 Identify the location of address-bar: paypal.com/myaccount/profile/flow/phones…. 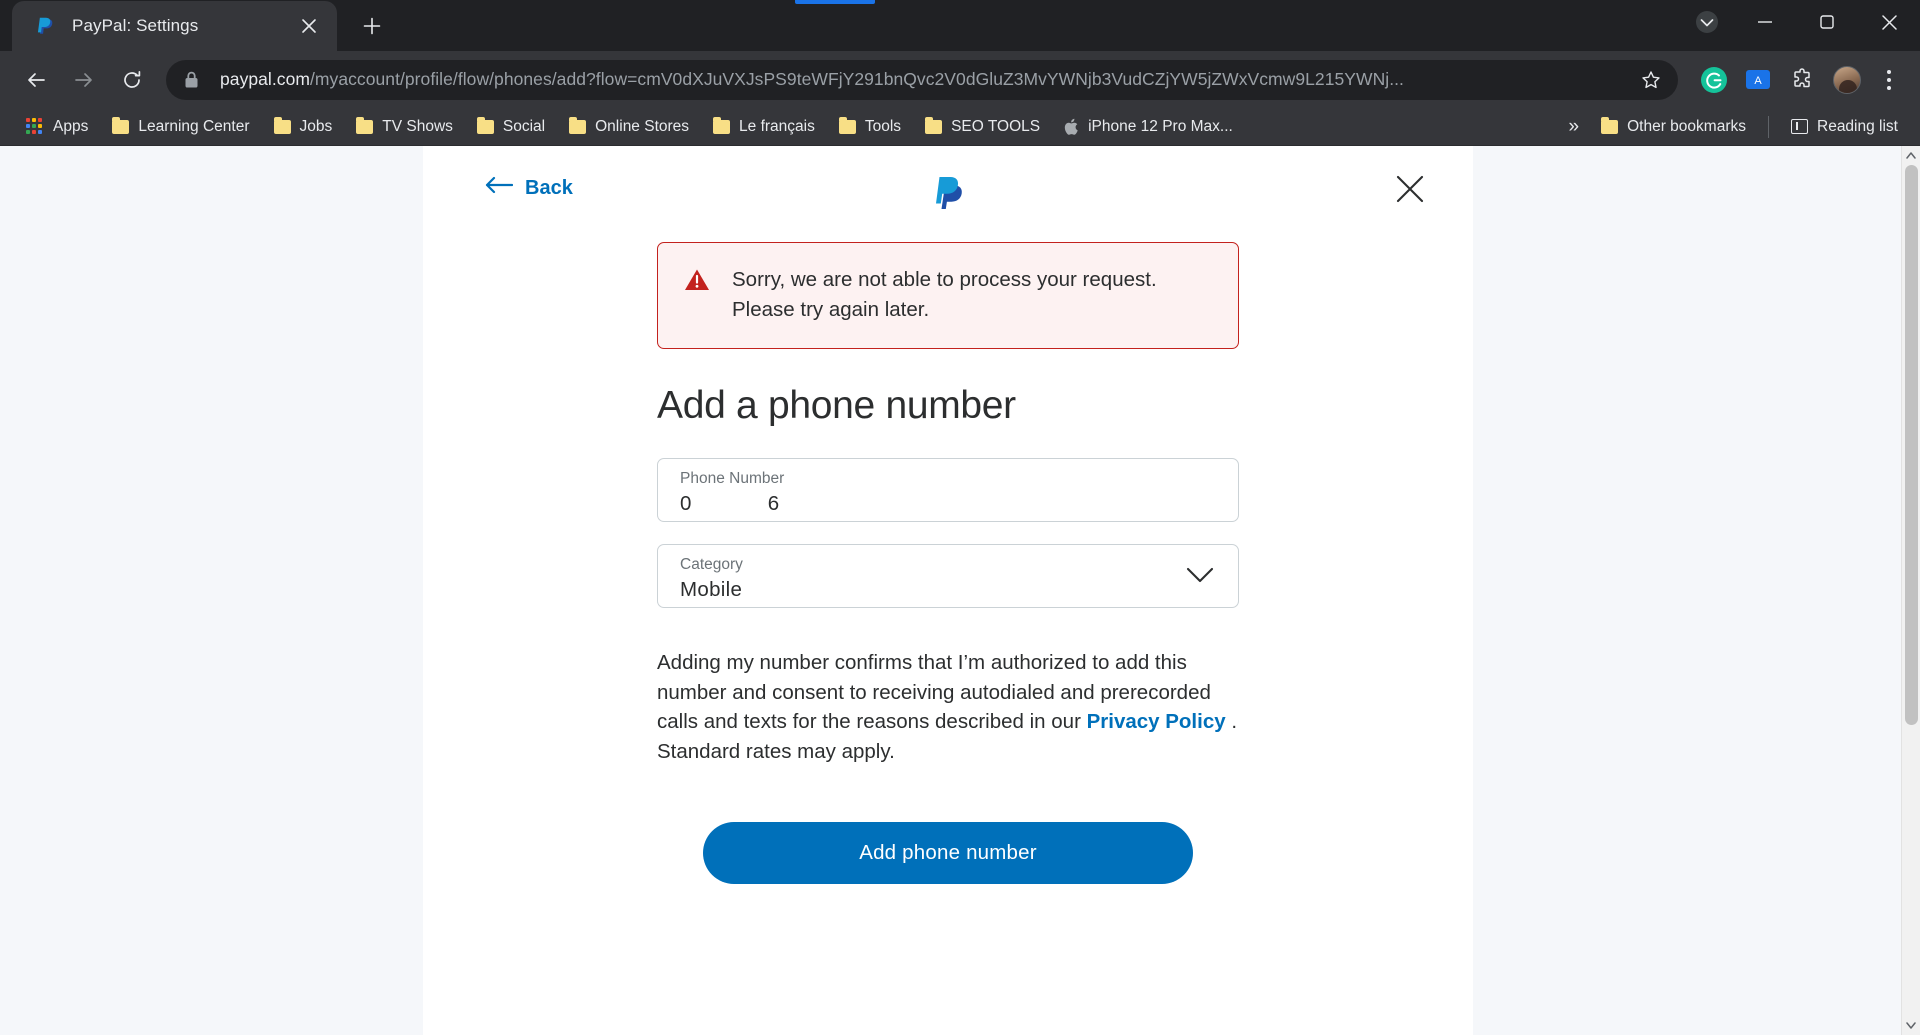
(922, 79).